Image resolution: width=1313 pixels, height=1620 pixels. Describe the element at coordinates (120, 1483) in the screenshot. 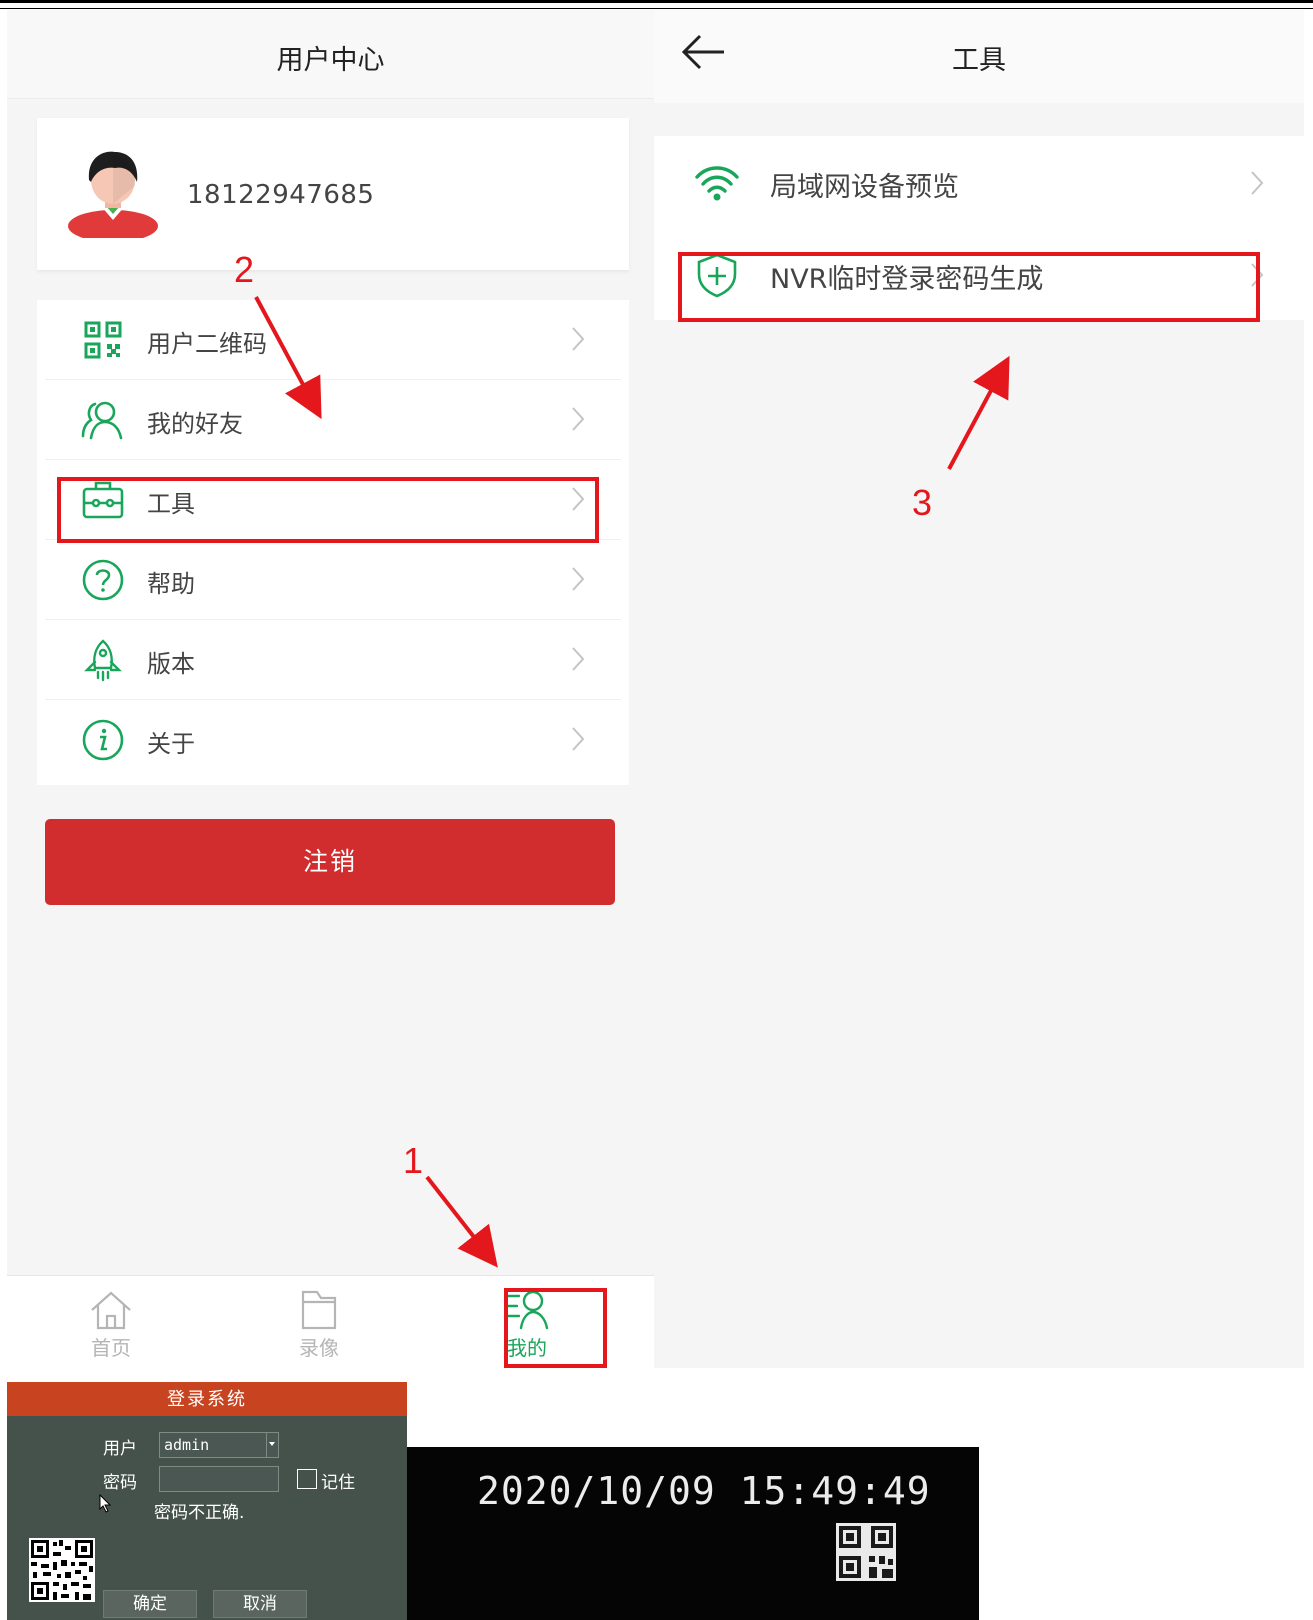

I see `password-label: 密码` at that location.